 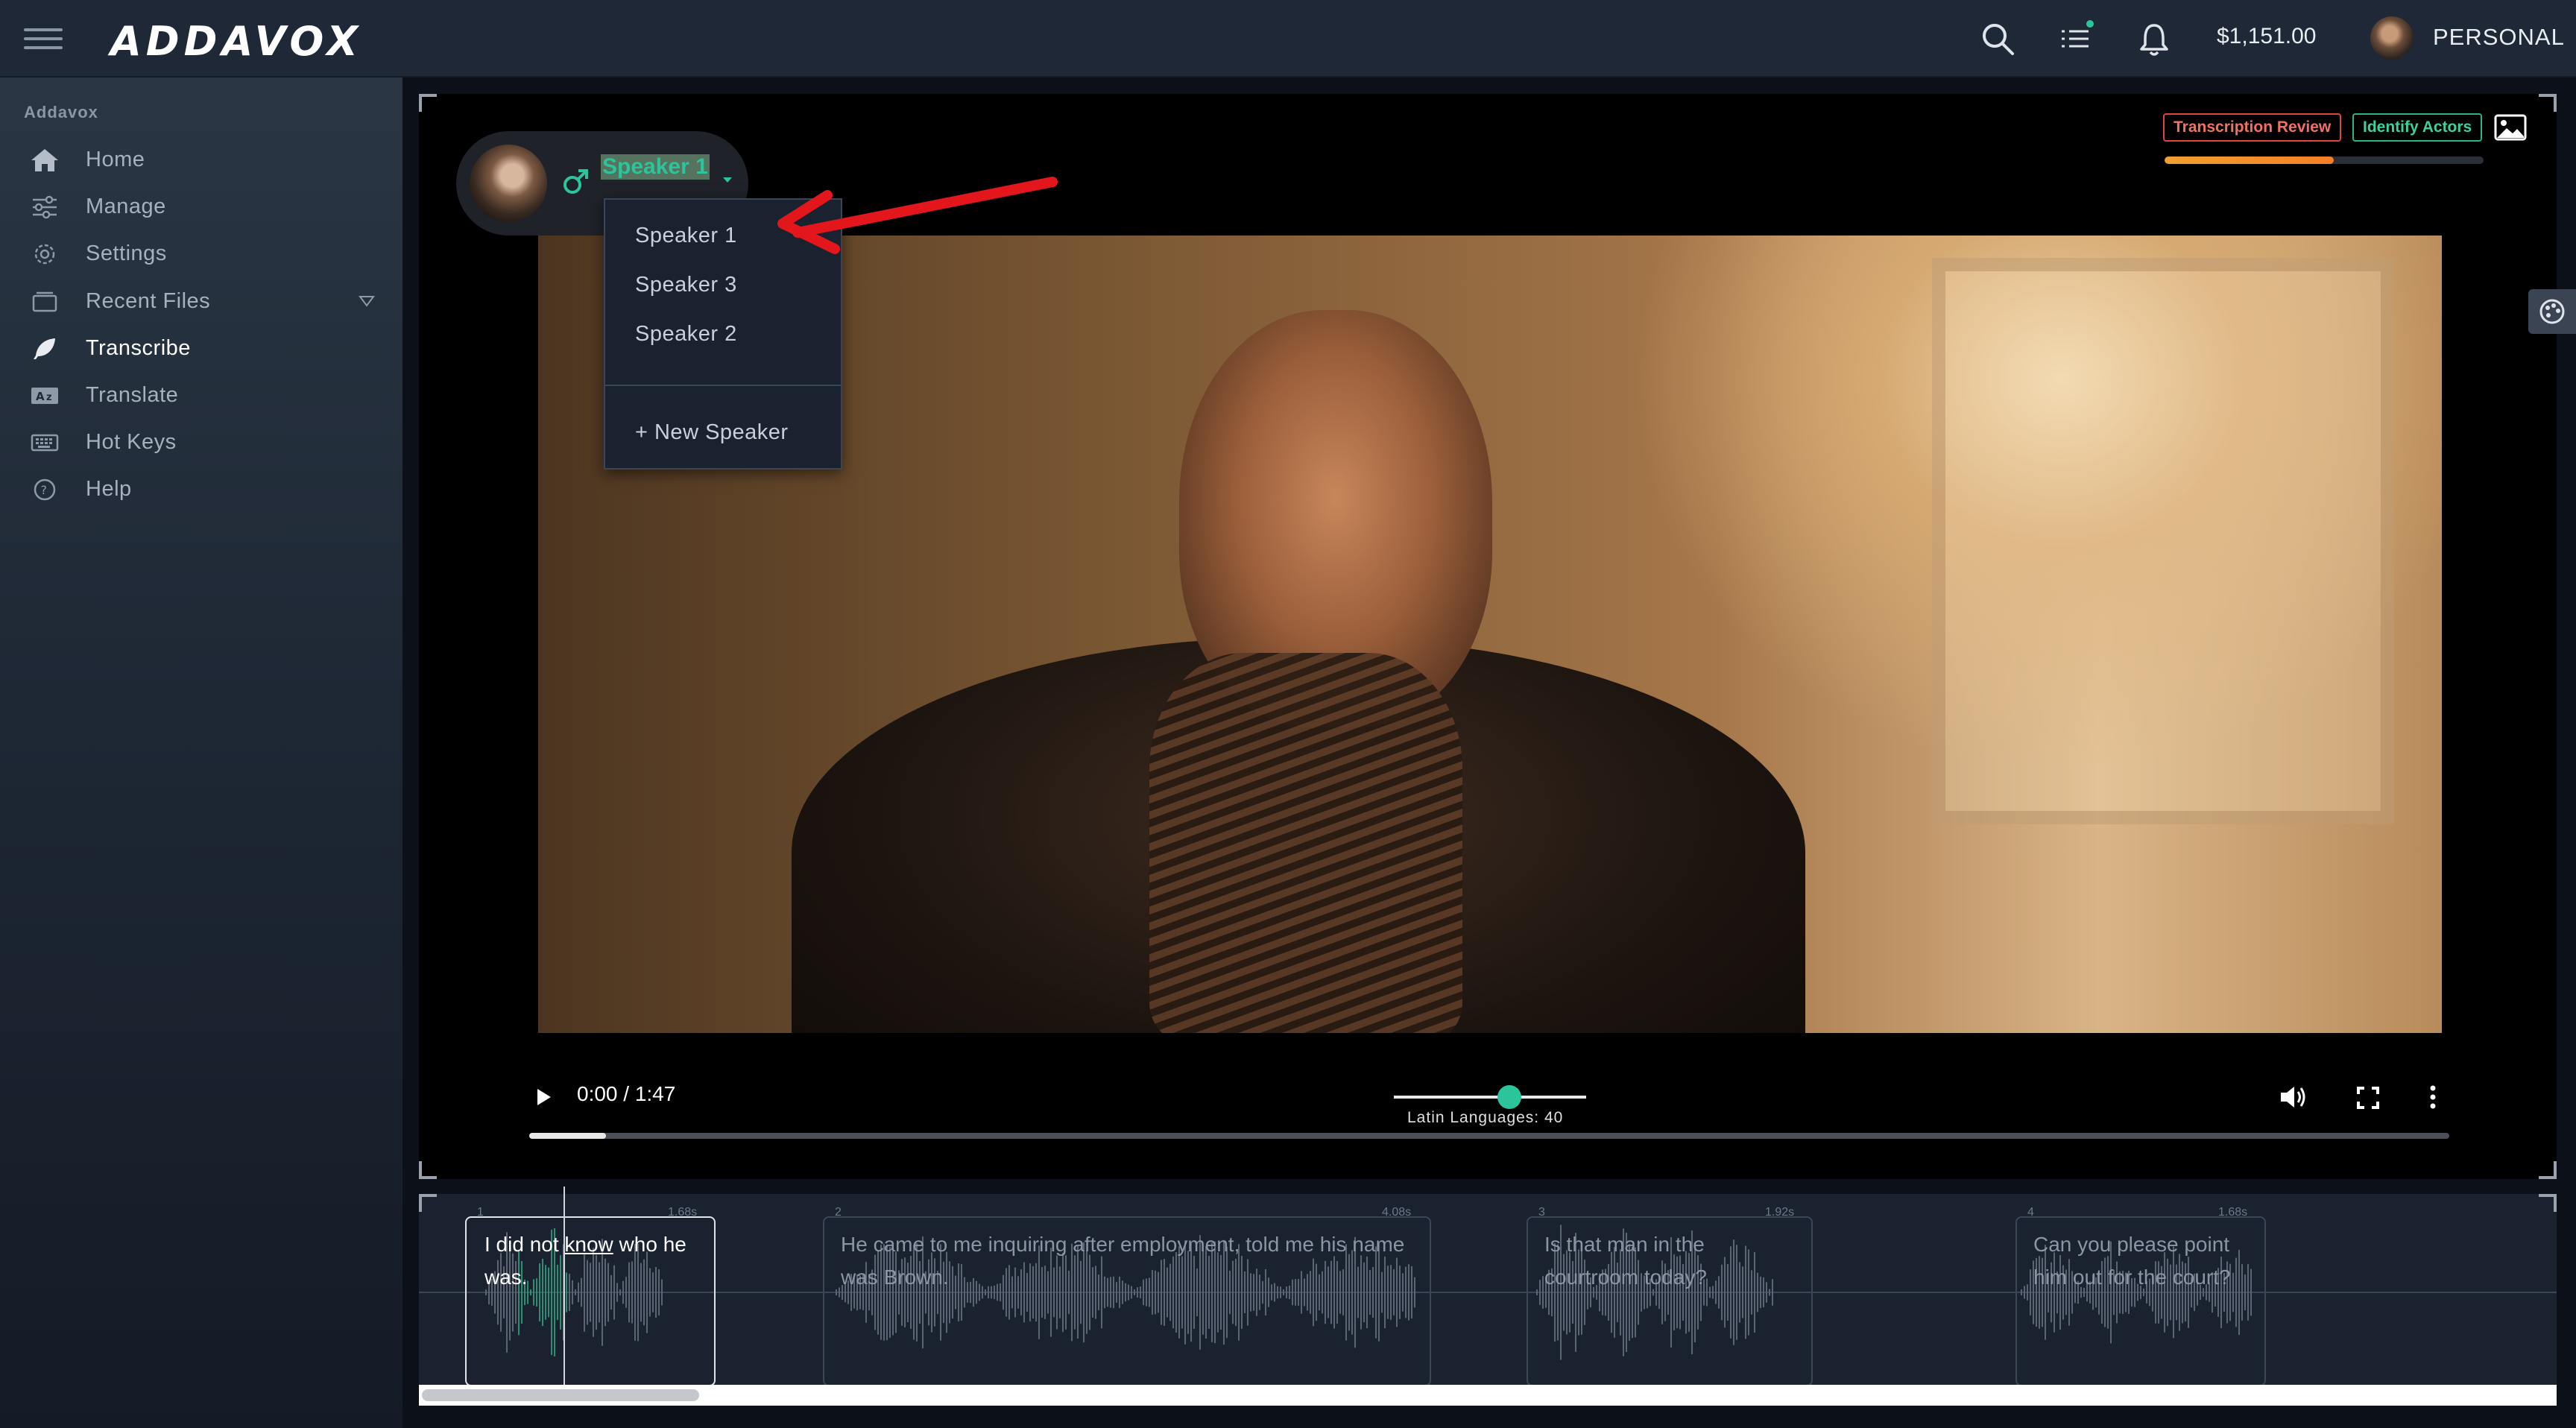 I want to click on menu-divider, so click(x=723, y=385).